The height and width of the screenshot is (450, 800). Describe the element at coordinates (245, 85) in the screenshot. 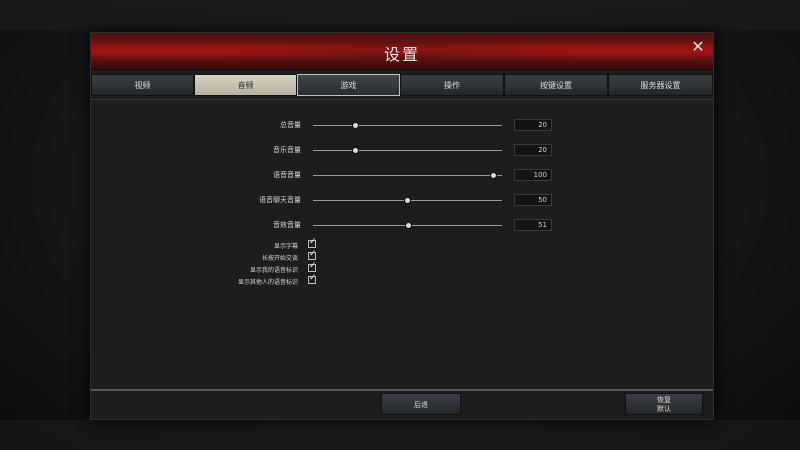

I see `tab-audio: 音频` at that location.